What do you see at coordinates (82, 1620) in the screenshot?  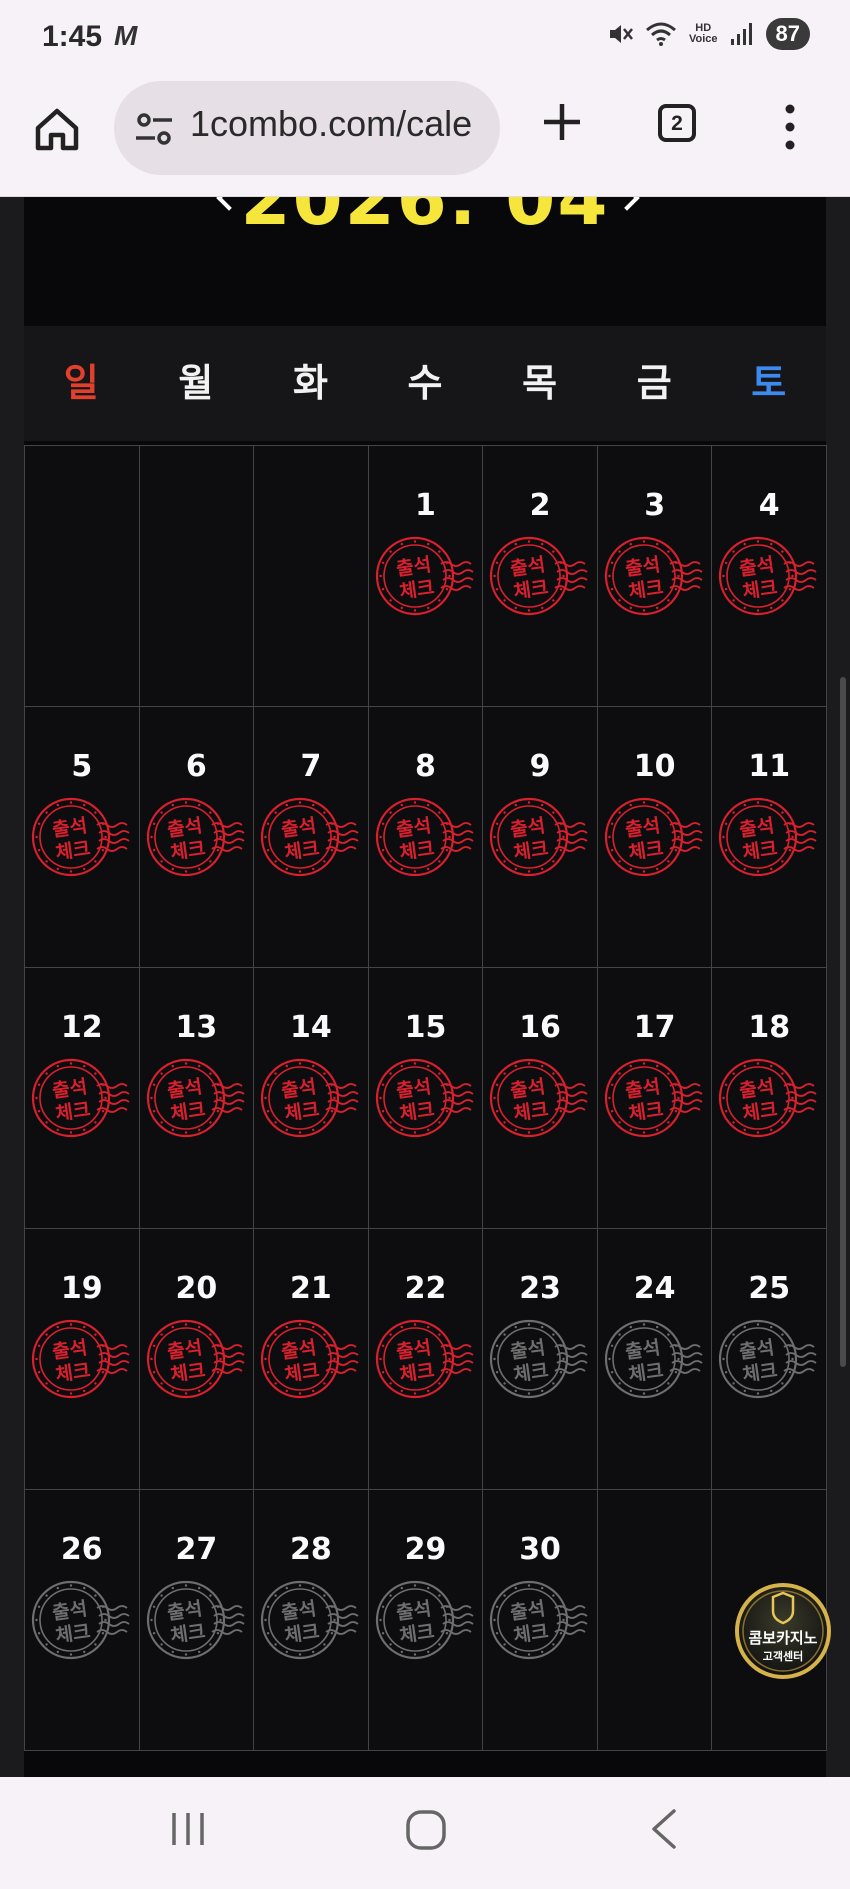 I see `calendar-day-cell: 26 출석 체크` at bounding box center [82, 1620].